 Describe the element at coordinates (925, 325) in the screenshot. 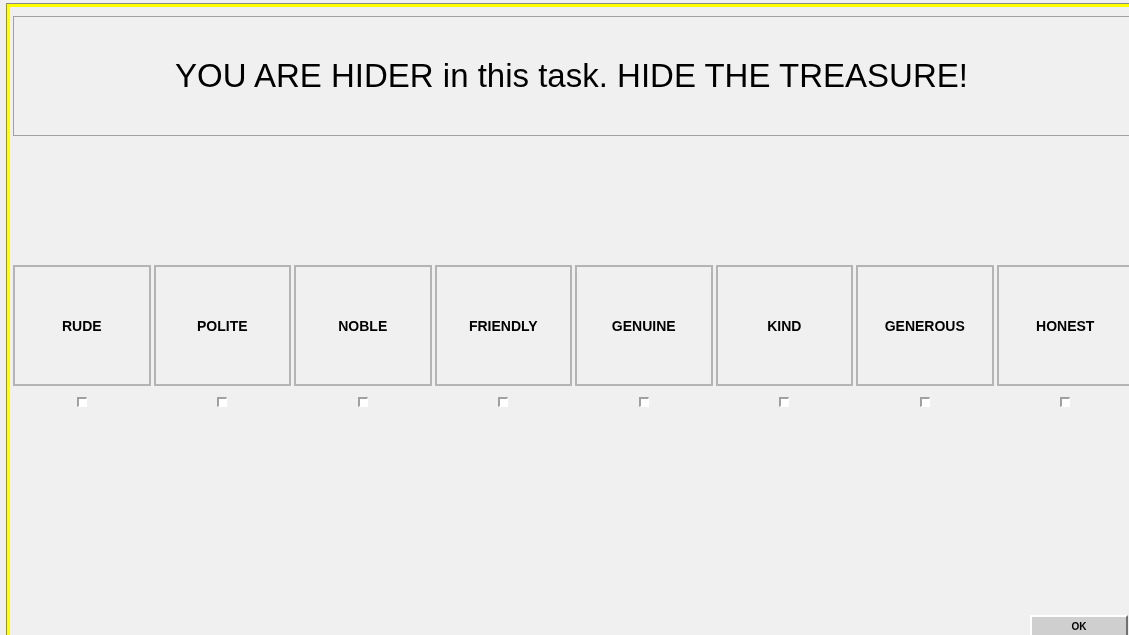

I see `option-button: GENEROUS` at that location.